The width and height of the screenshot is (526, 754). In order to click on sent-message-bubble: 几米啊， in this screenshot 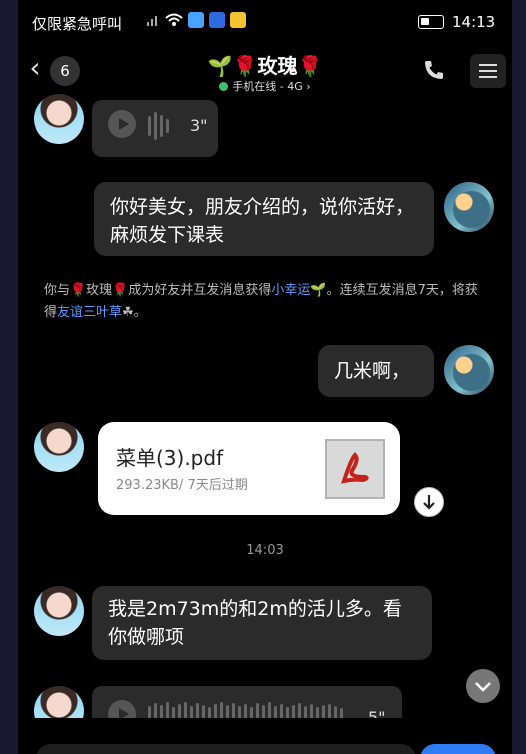, I will do `click(376, 371)`.